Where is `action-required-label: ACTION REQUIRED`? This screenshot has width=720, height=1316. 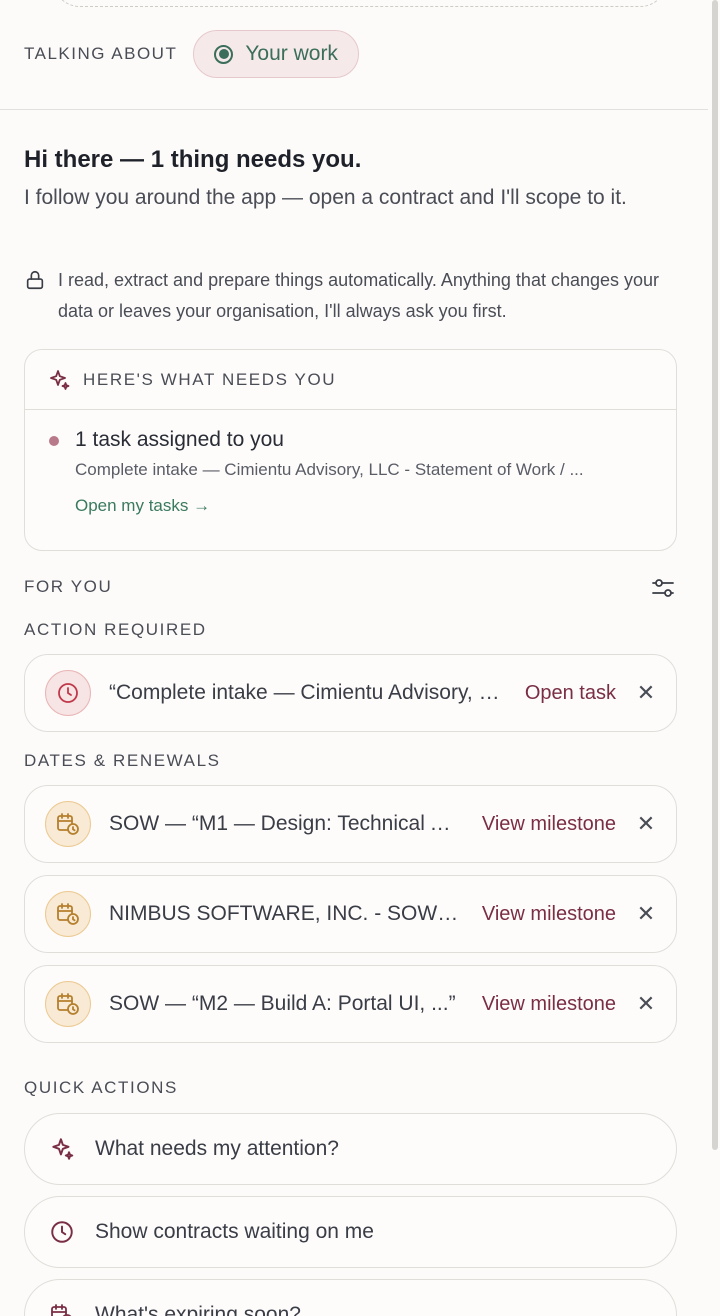
action-required-label: ACTION REQUIRED is located at coordinates (115, 629).